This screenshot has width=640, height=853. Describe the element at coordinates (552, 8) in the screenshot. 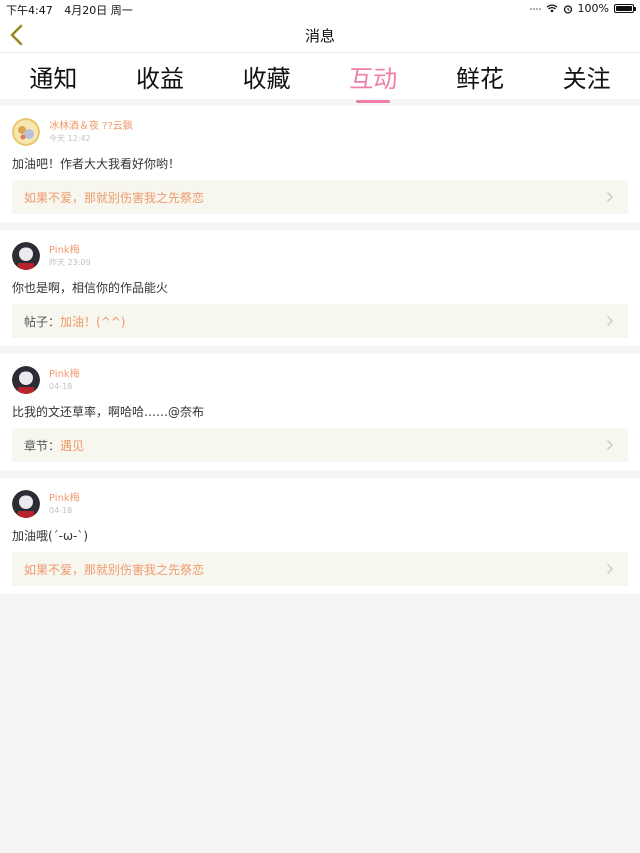

I see `wifi-icon` at that location.